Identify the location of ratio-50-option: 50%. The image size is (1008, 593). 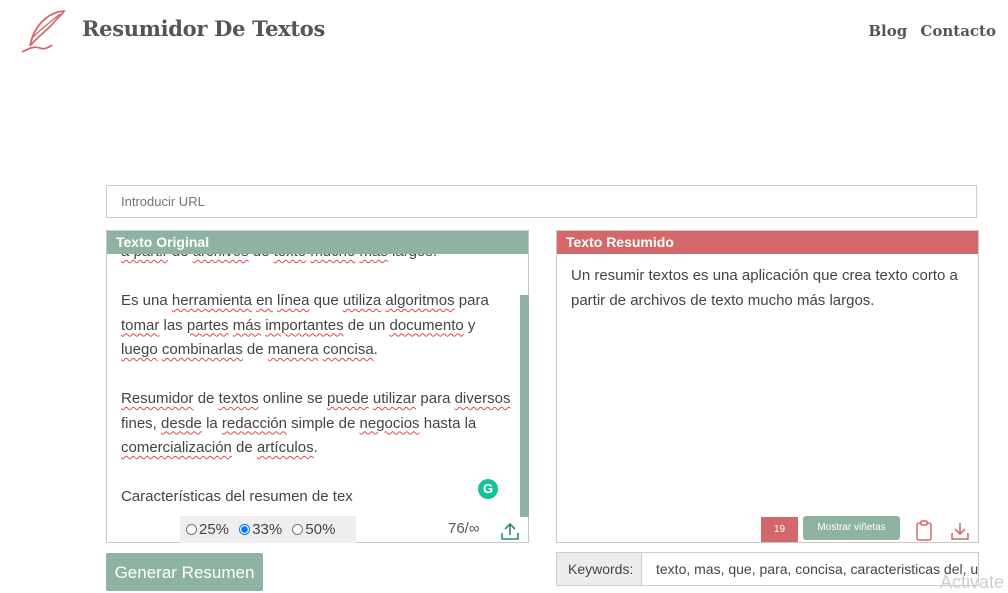
(313, 529).